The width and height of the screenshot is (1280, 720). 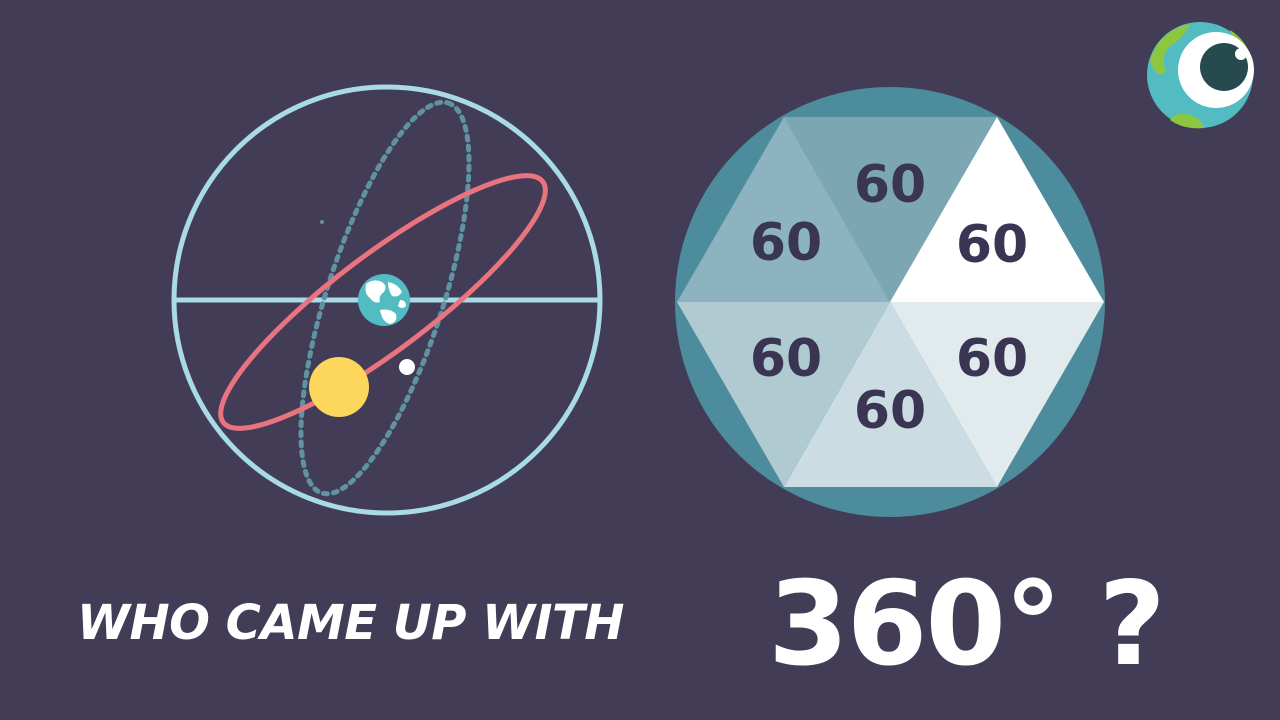 I want to click on earth-icon, so click(x=384, y=300).